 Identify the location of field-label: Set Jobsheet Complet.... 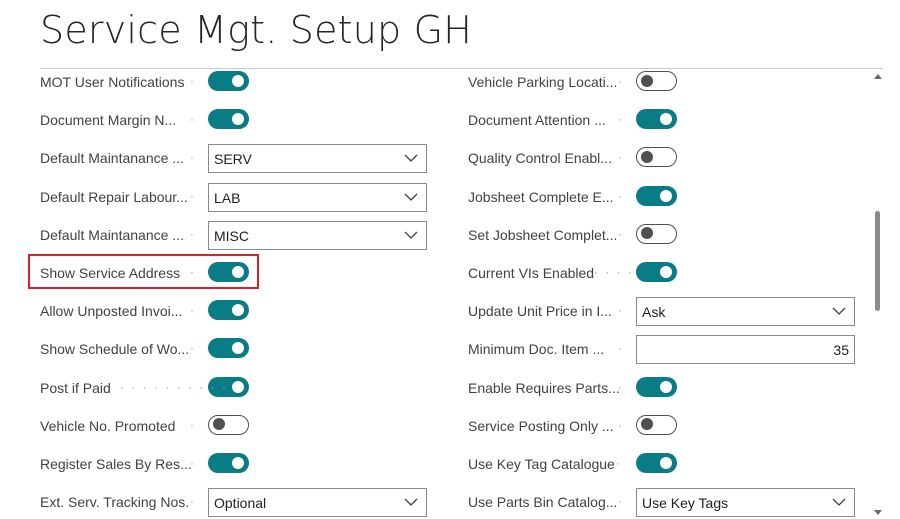
(543, 234).